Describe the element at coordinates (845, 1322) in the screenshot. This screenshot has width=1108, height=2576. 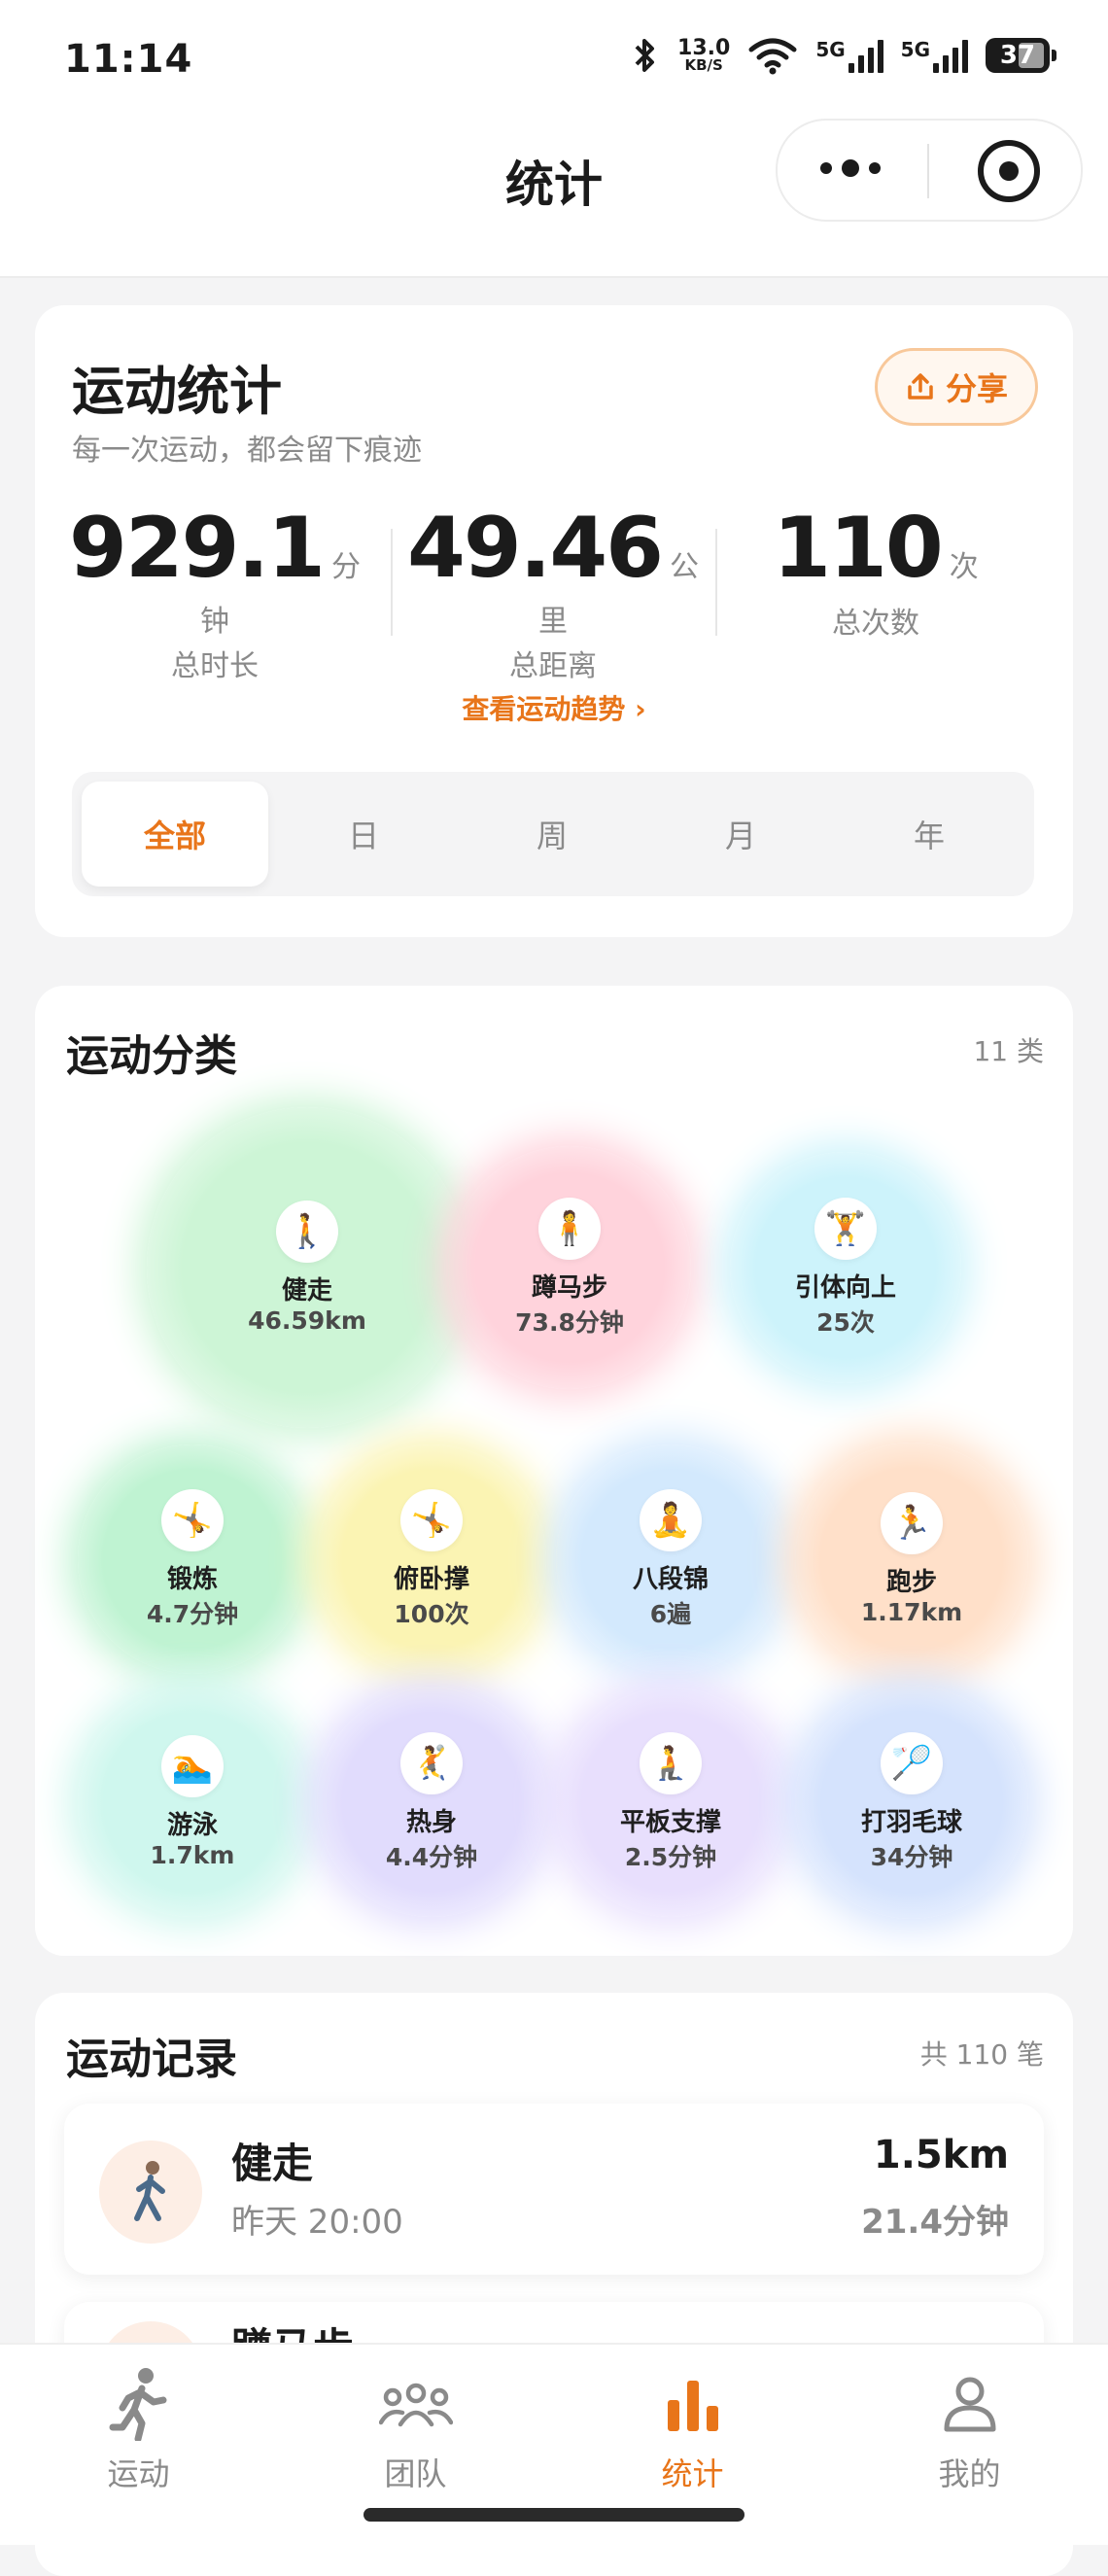
I see `category-value: 25次` at that location.